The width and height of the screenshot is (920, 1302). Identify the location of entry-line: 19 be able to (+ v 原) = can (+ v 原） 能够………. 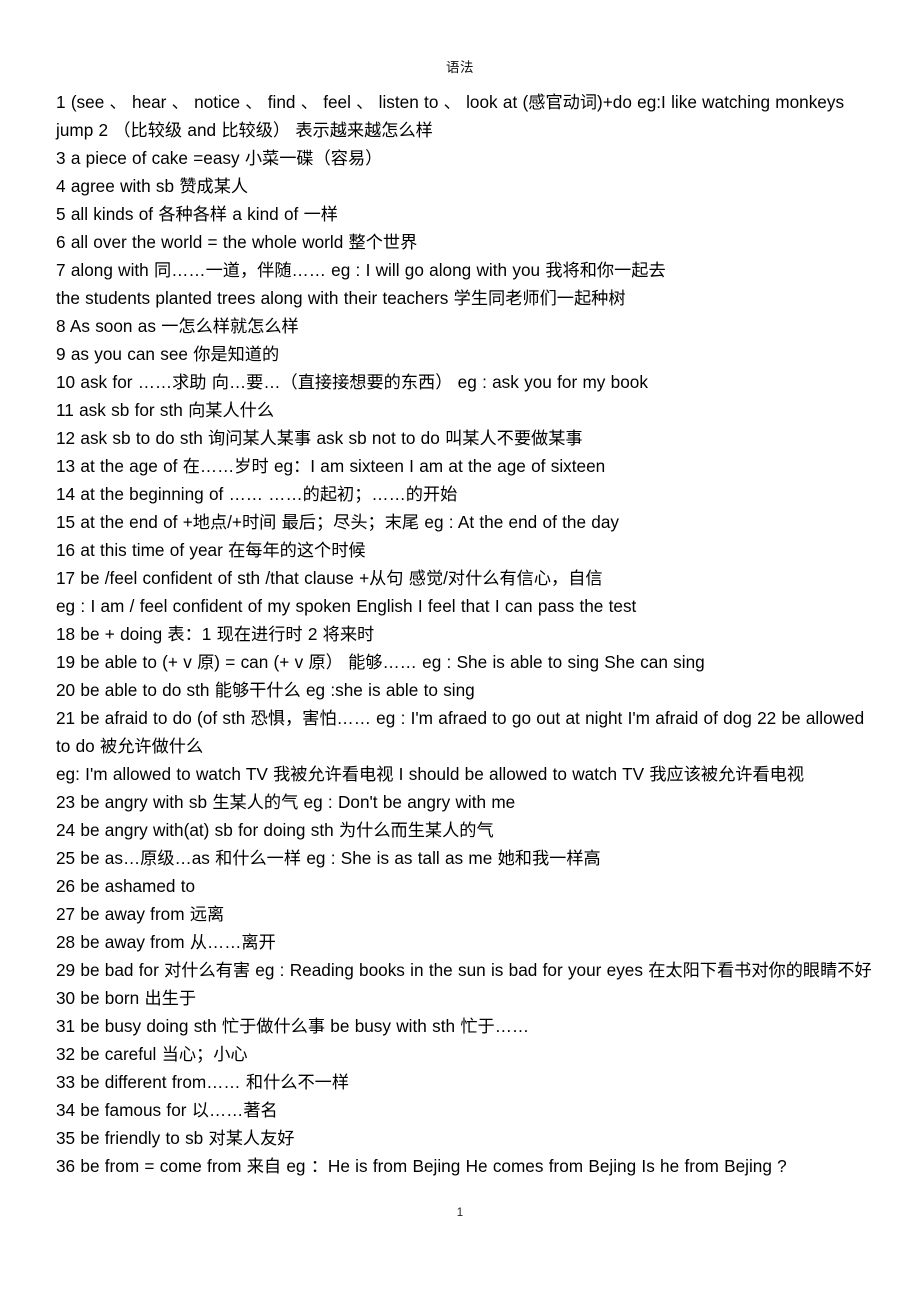
(380, 662).